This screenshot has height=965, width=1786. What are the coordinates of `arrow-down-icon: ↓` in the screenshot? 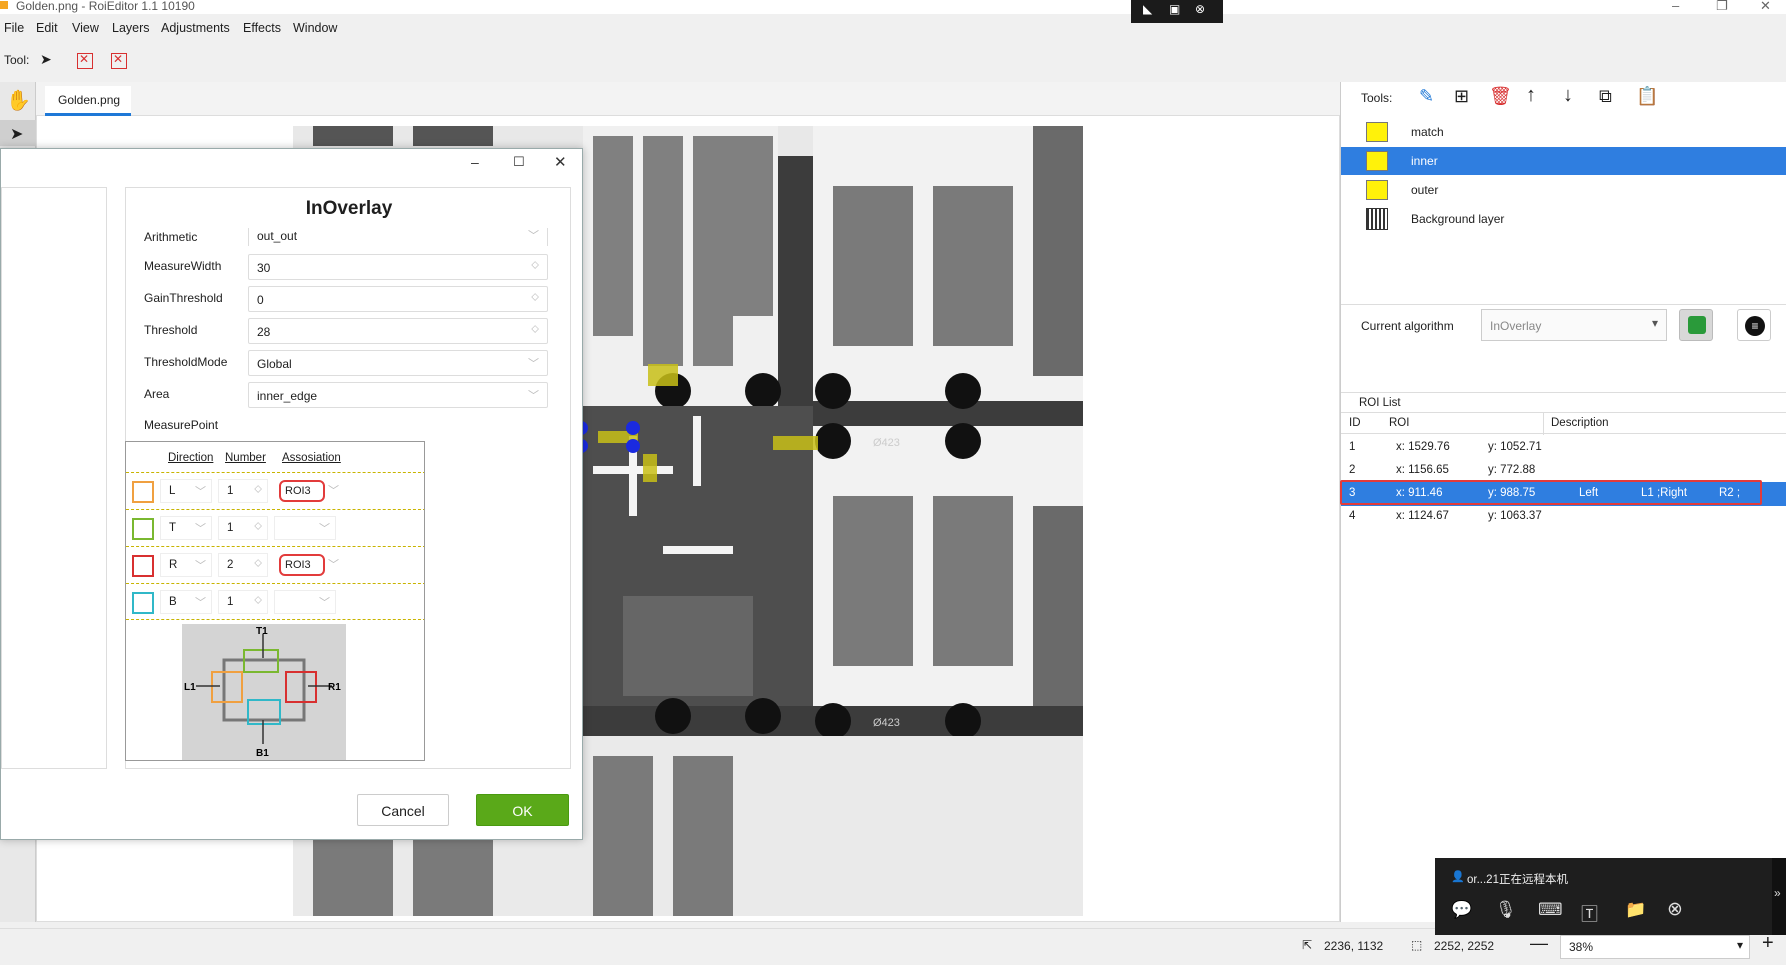 It's located at (1568, 95).